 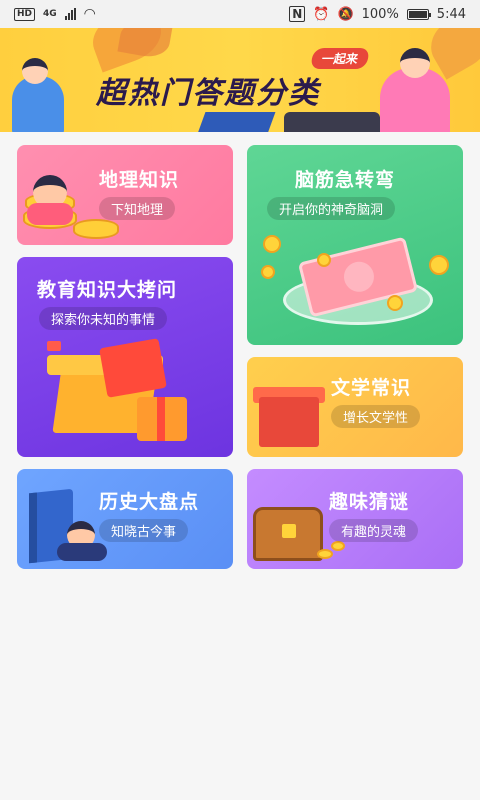 What do you see at coordinates (89, 14) in the screenshot?
I see `wifi-icon: ◠` at bounding box center [89, 14].